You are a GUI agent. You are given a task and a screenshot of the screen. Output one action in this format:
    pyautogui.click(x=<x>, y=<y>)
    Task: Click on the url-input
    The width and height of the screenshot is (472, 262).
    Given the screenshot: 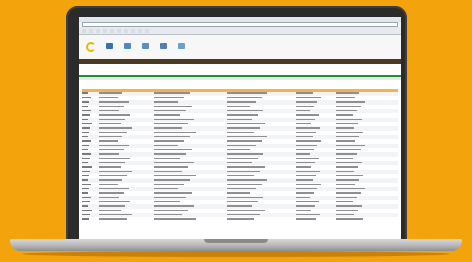 What is the action you would take?
    pyautogui.click(x=240, y=24)
    